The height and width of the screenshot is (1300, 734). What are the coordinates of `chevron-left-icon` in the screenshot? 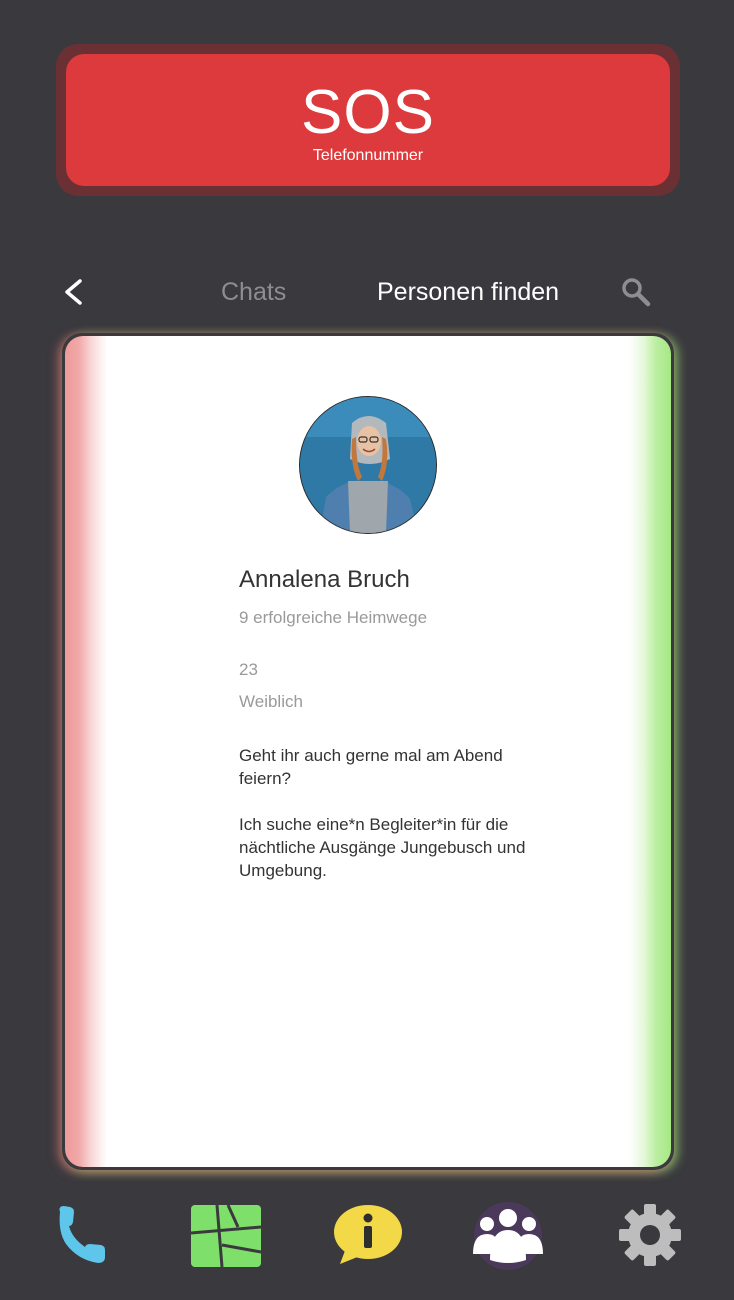 It's located at (73, 292).